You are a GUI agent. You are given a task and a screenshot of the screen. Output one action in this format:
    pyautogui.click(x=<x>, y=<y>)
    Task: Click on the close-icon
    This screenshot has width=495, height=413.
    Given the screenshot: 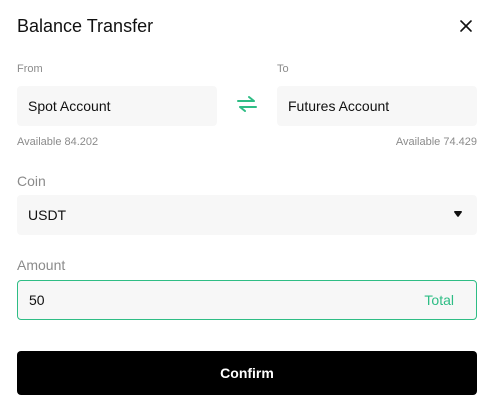 What is the action you would take?
    pyautogui.click(x=466, y=26)
    